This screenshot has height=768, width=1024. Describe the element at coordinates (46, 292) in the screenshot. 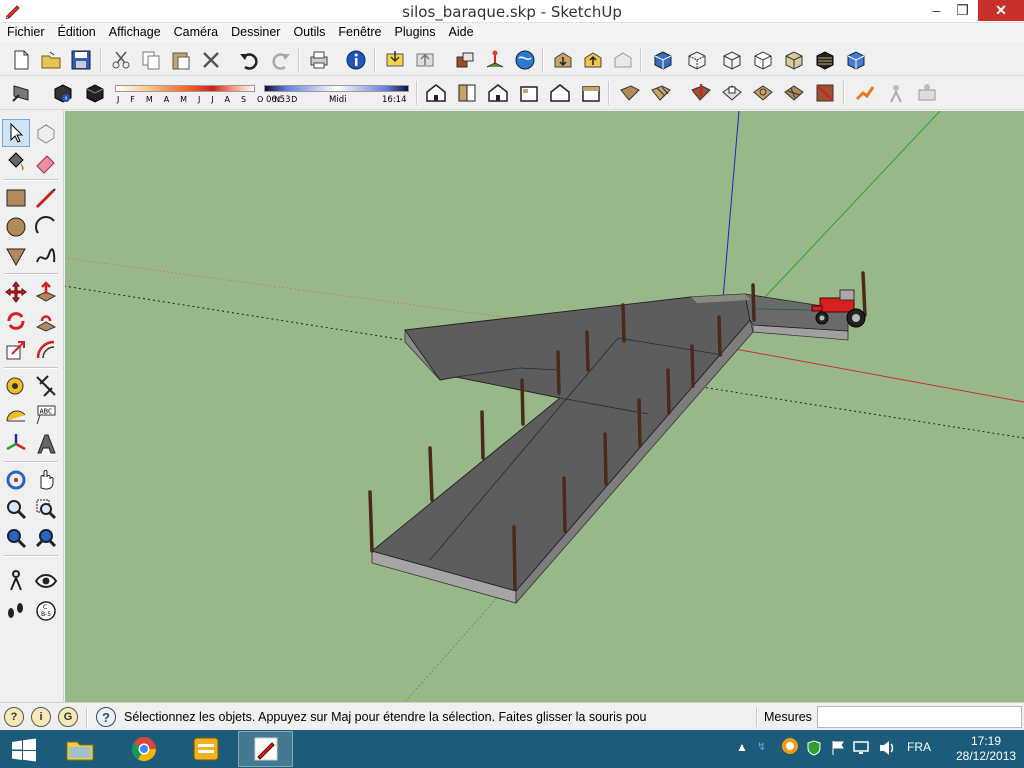

I see `push-pull-tool-icon` at that location.